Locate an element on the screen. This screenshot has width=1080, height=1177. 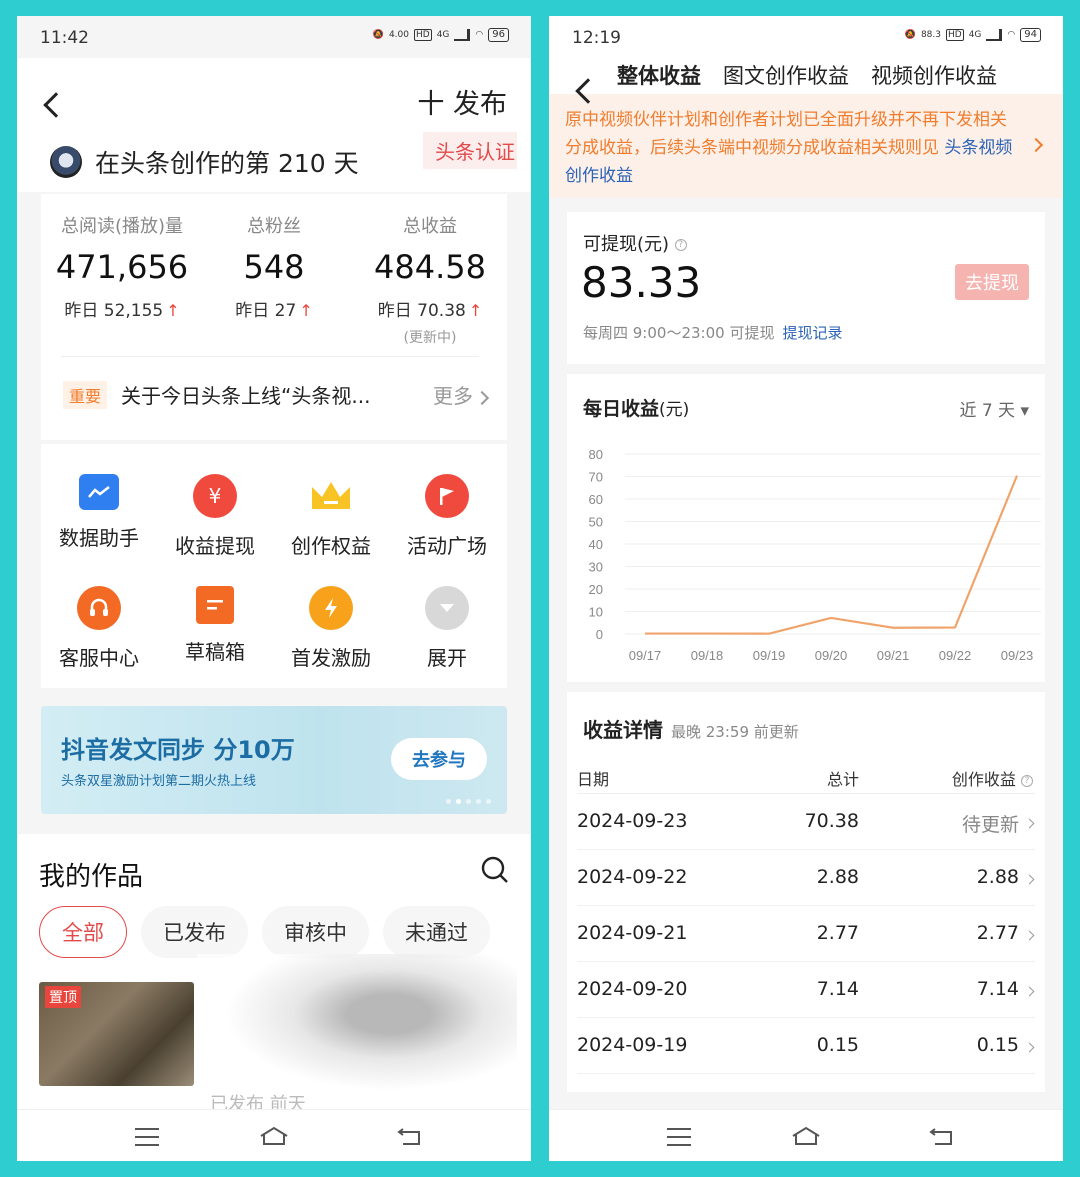
row-creation: 2.77 is located at coordinates (997, 933).